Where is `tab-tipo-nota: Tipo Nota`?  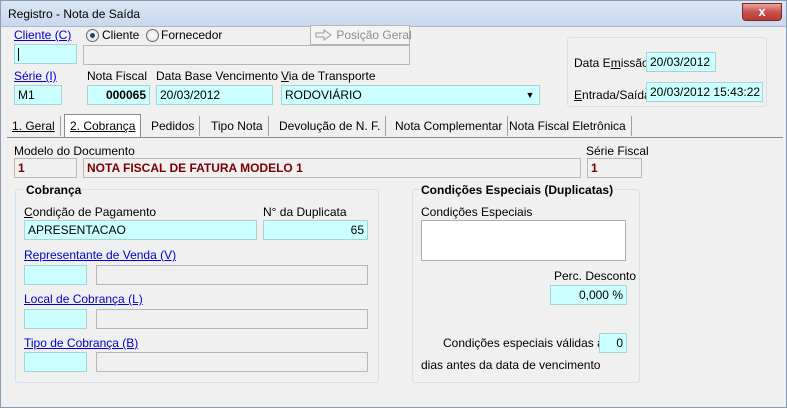 tab-tipo-nota: Tipo Nota is located at coordinates (237, 126).